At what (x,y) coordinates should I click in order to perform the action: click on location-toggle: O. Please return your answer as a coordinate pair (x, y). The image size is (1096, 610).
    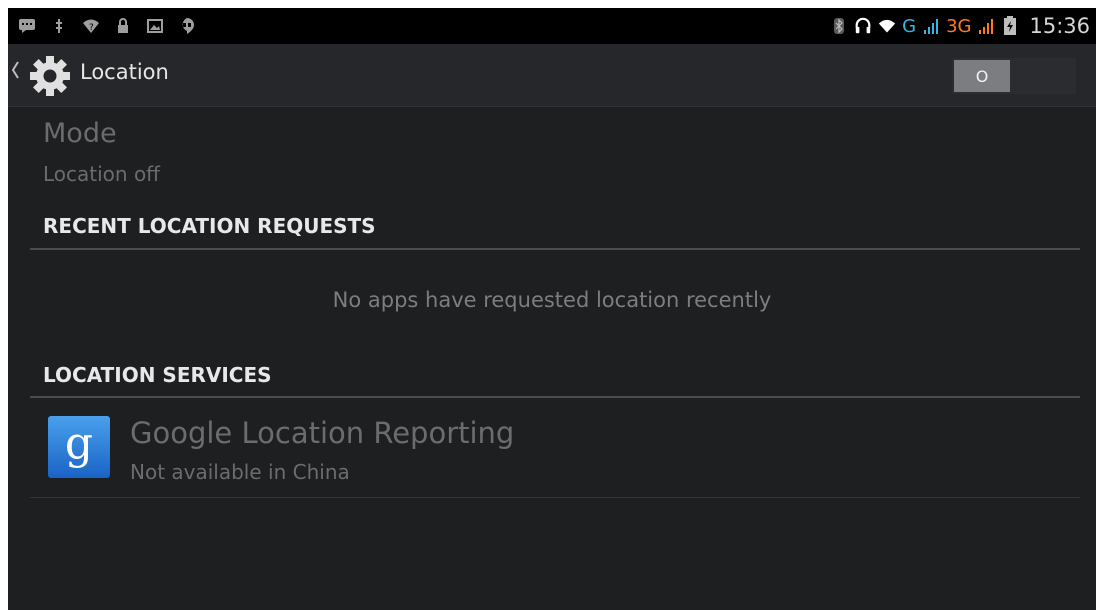
    Looking at the image, I should click on (1014, 76).